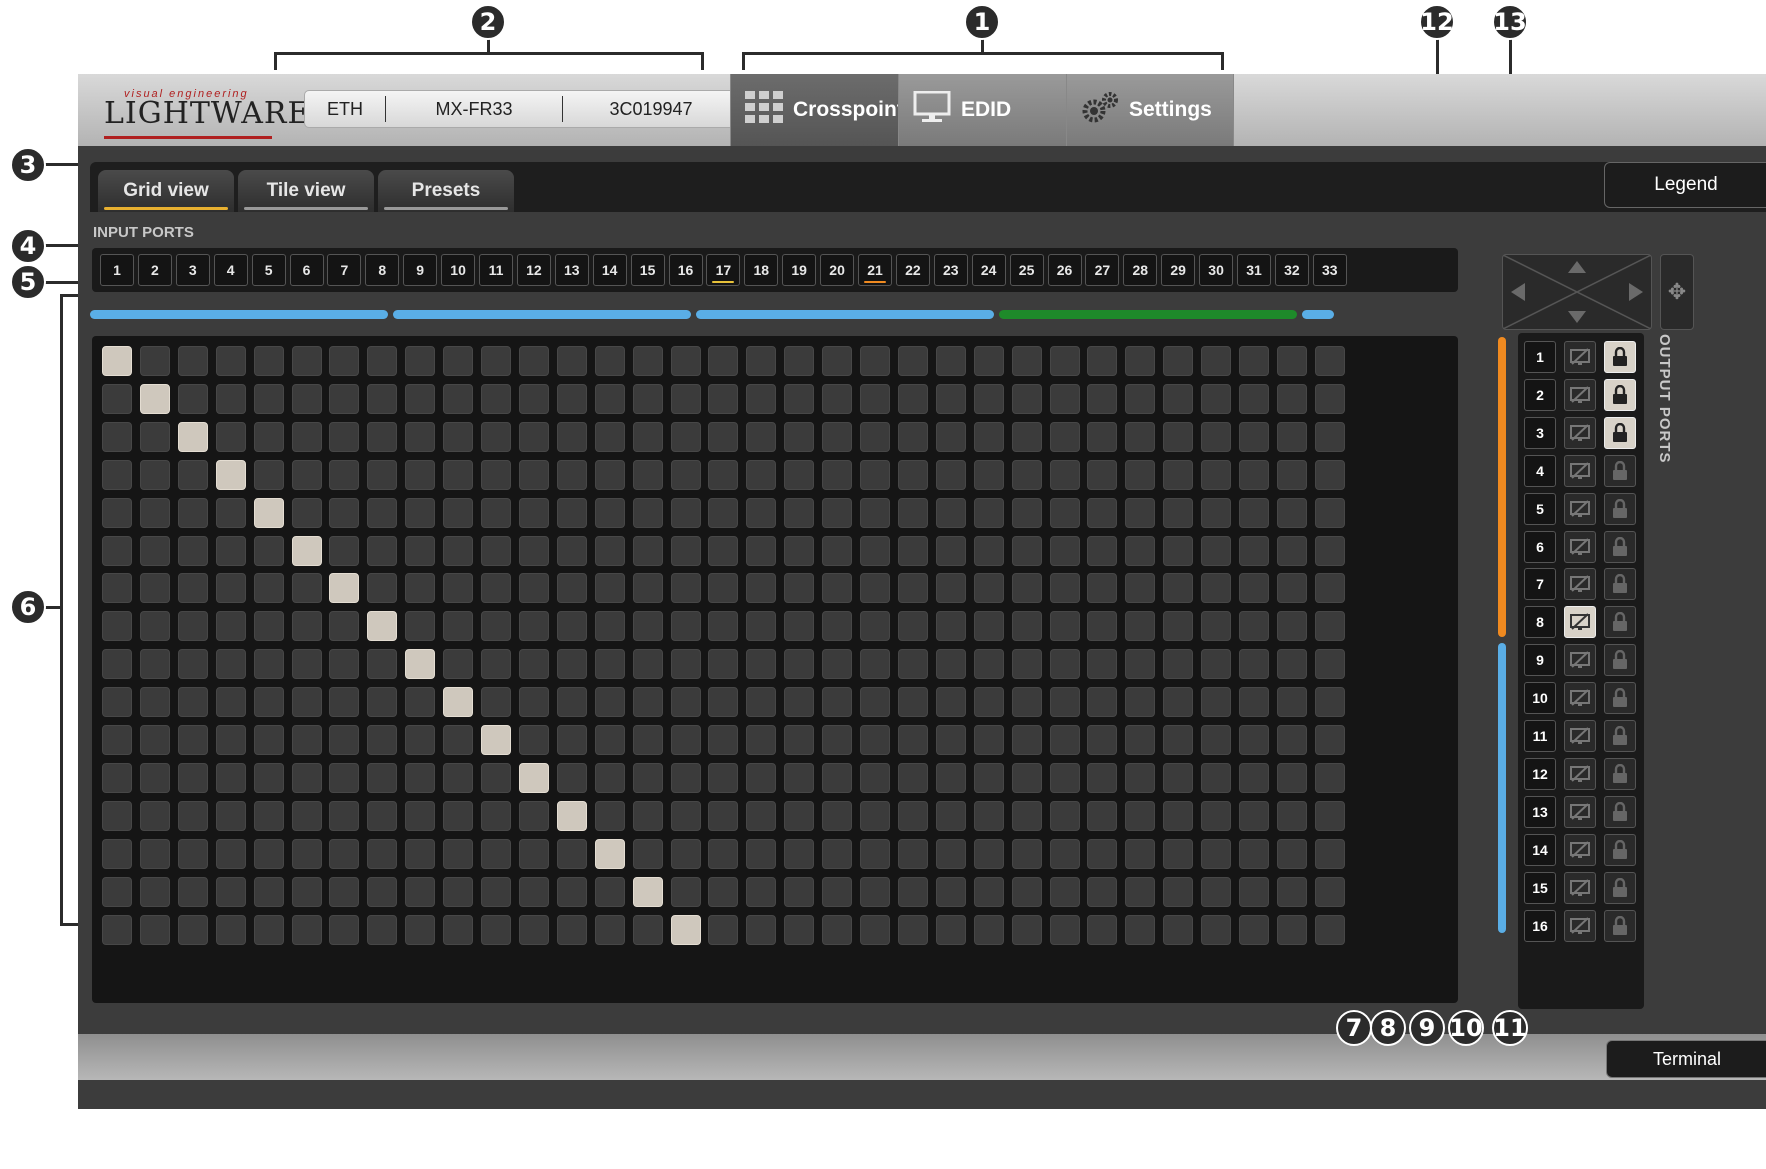  Describe the element at coordinates (1540, 622) in the screenshot. I see `output-port-8: 8` at that location.